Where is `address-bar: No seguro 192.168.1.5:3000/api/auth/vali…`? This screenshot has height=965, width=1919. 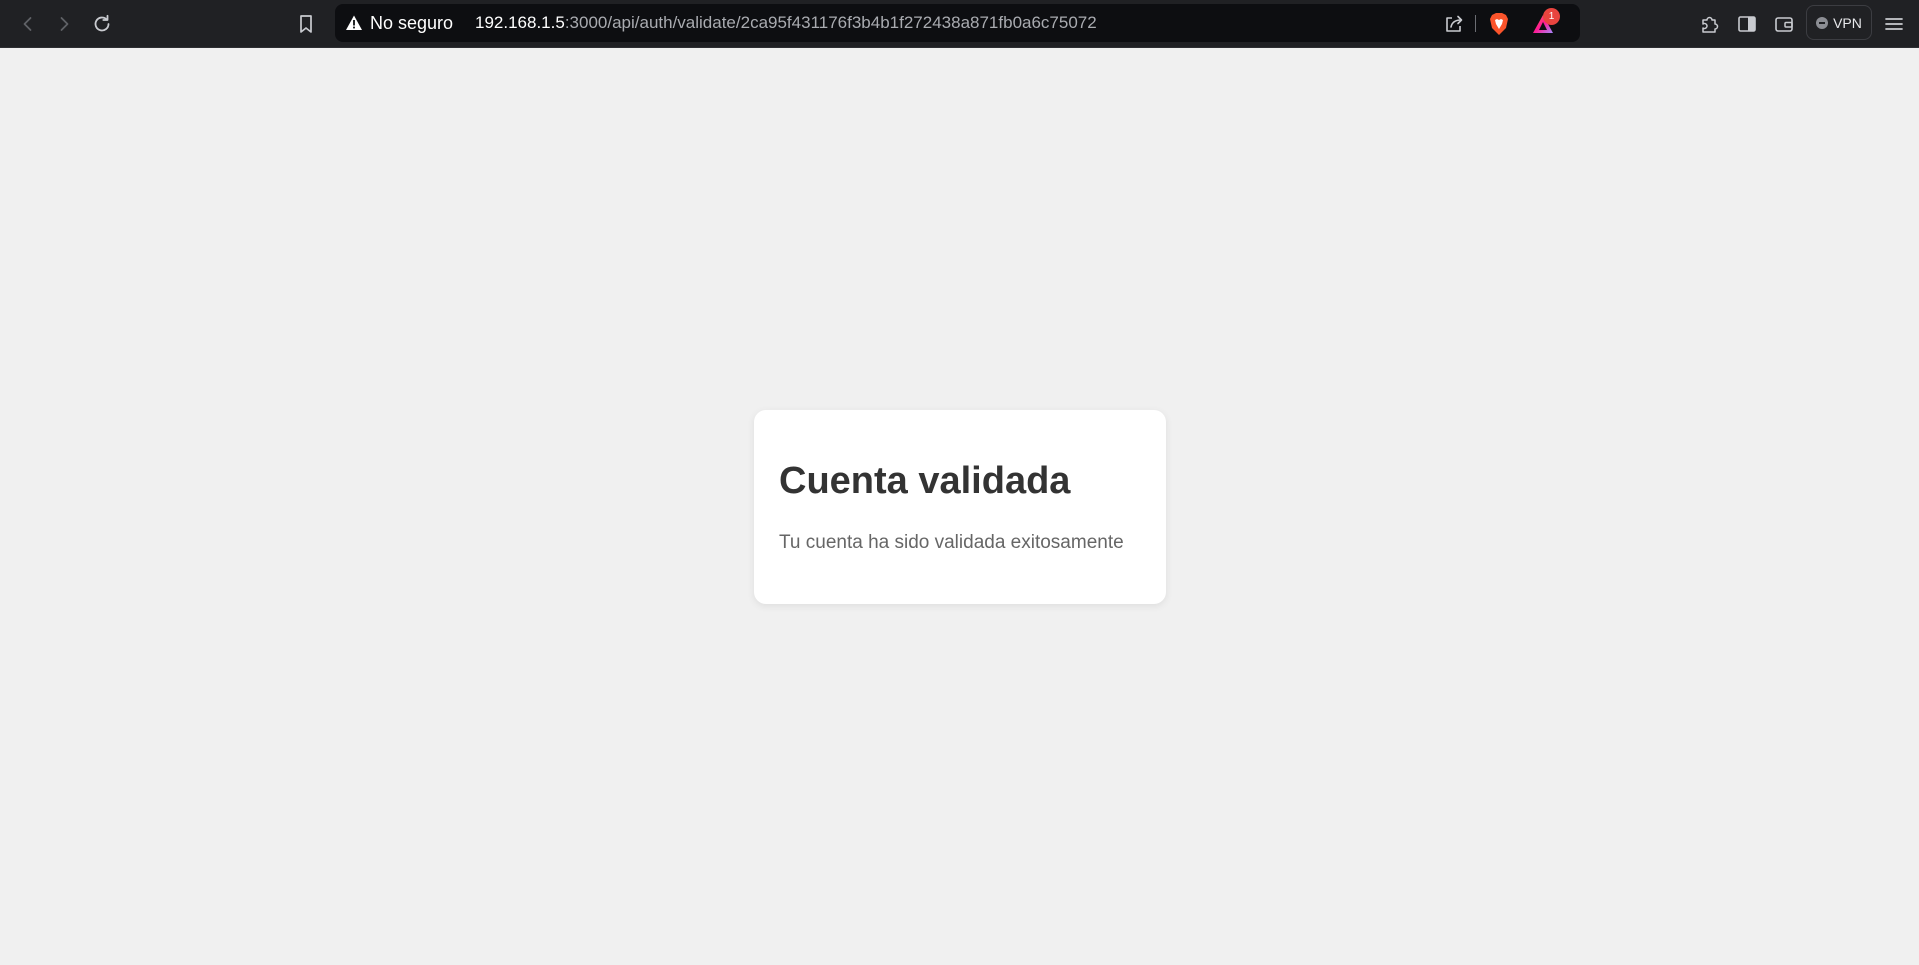
address-bar: No seguro 192.168.1.5:3000/api/auth/vali… is located at coordinates (957, 23).